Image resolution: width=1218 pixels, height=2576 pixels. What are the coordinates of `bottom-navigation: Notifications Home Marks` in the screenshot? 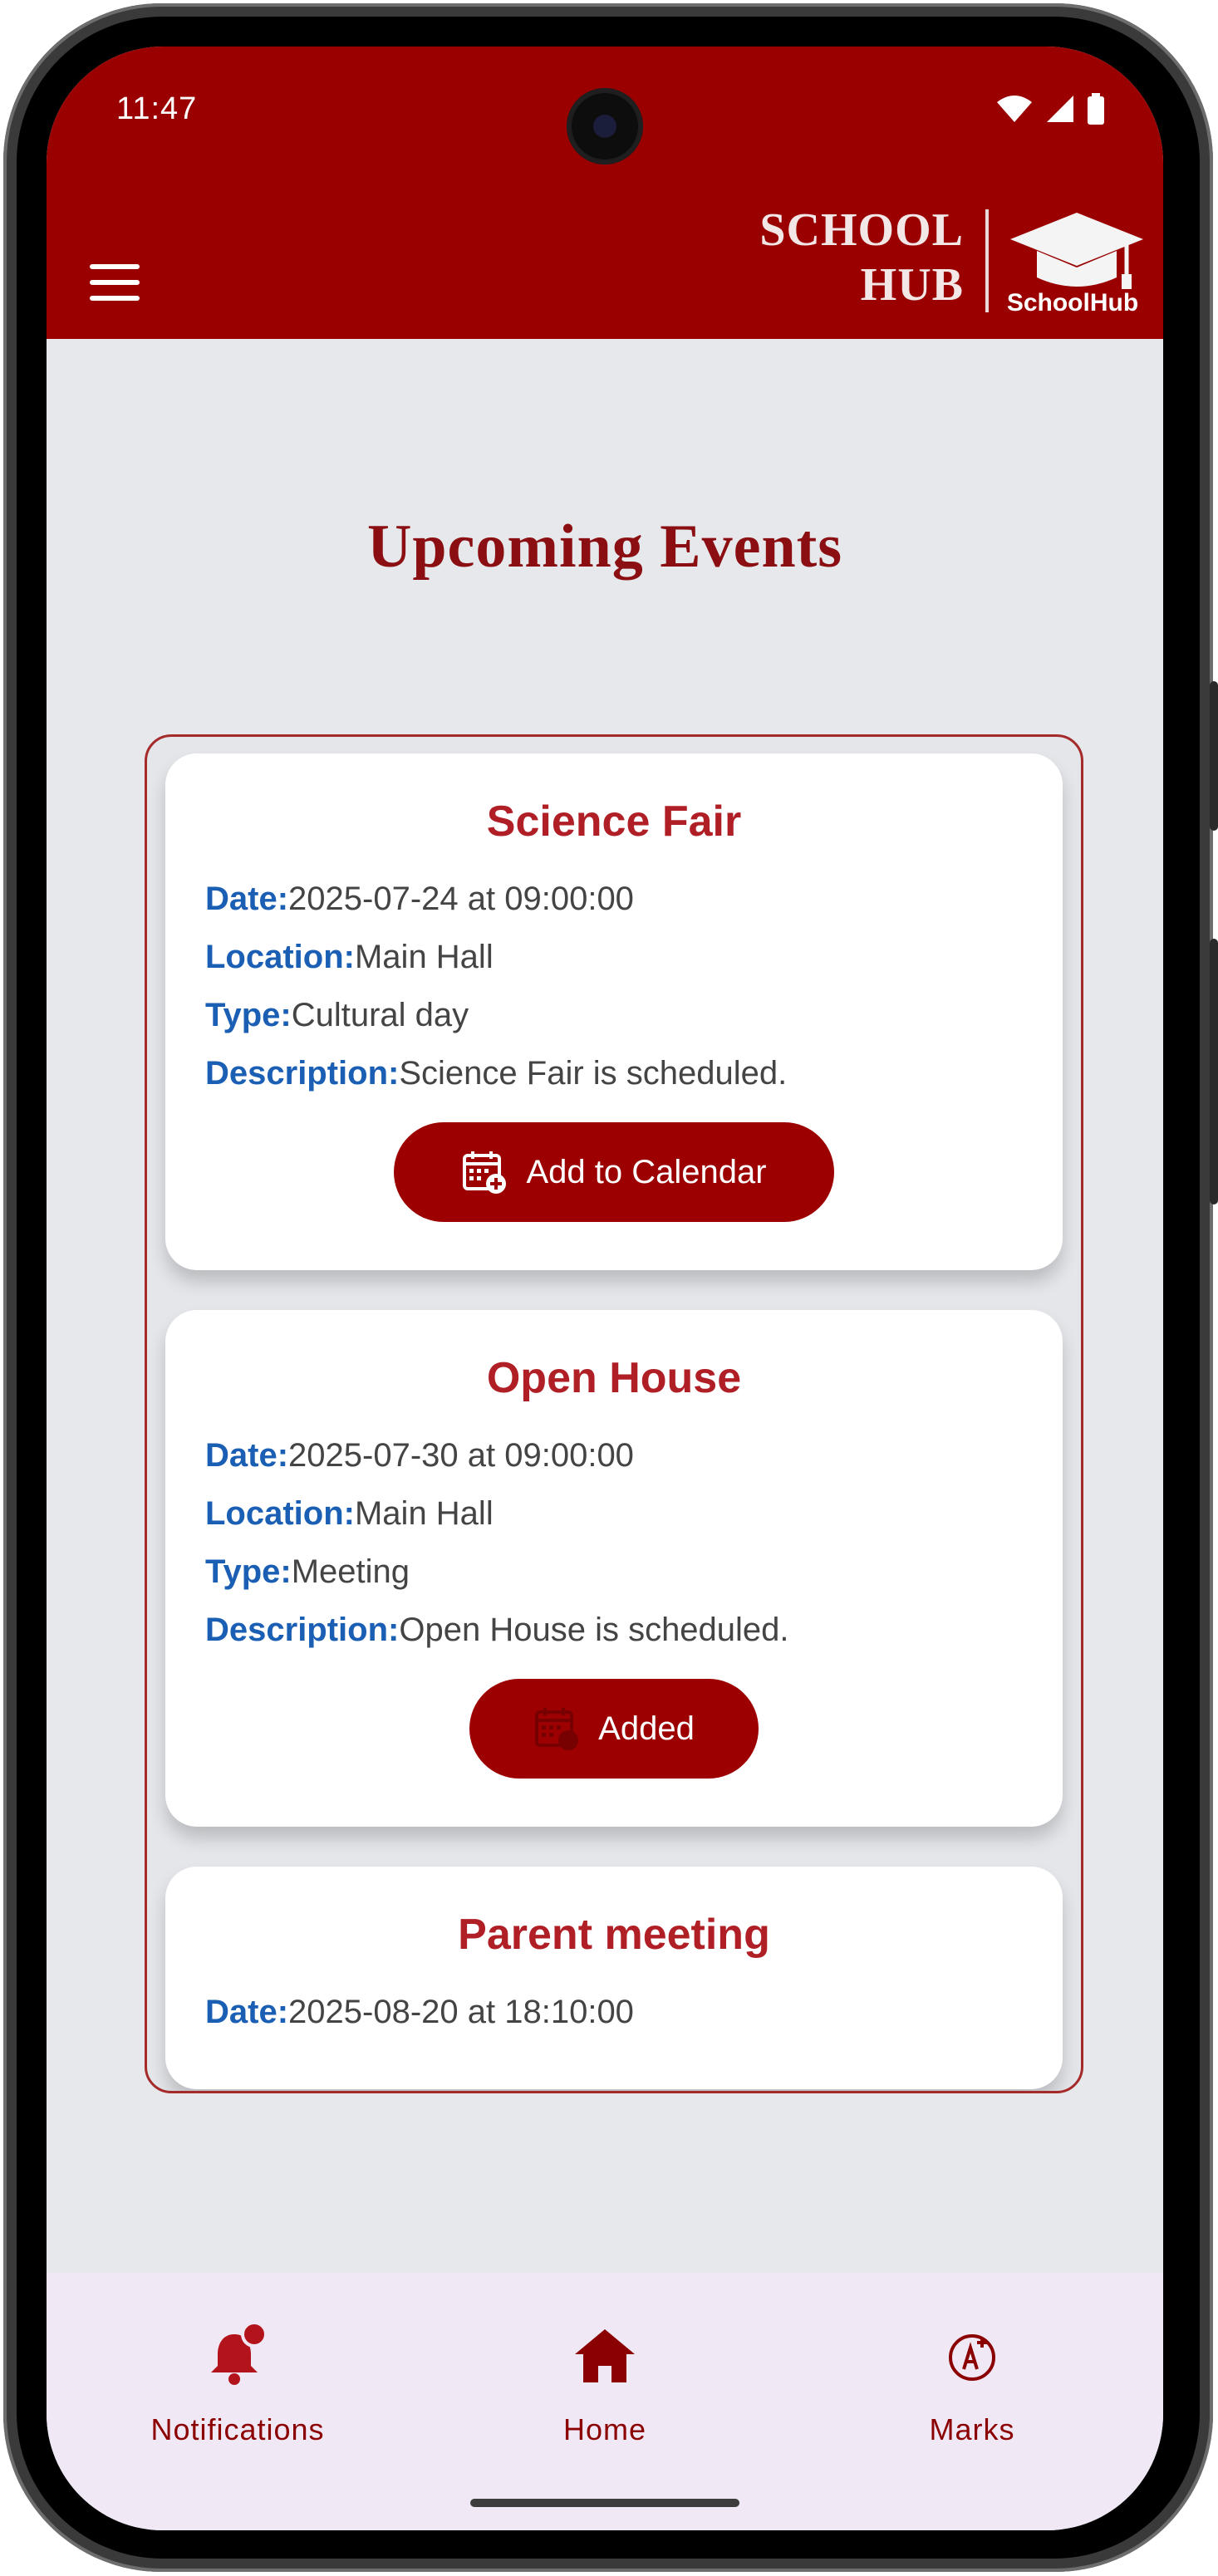 It's located at (605, 2401).